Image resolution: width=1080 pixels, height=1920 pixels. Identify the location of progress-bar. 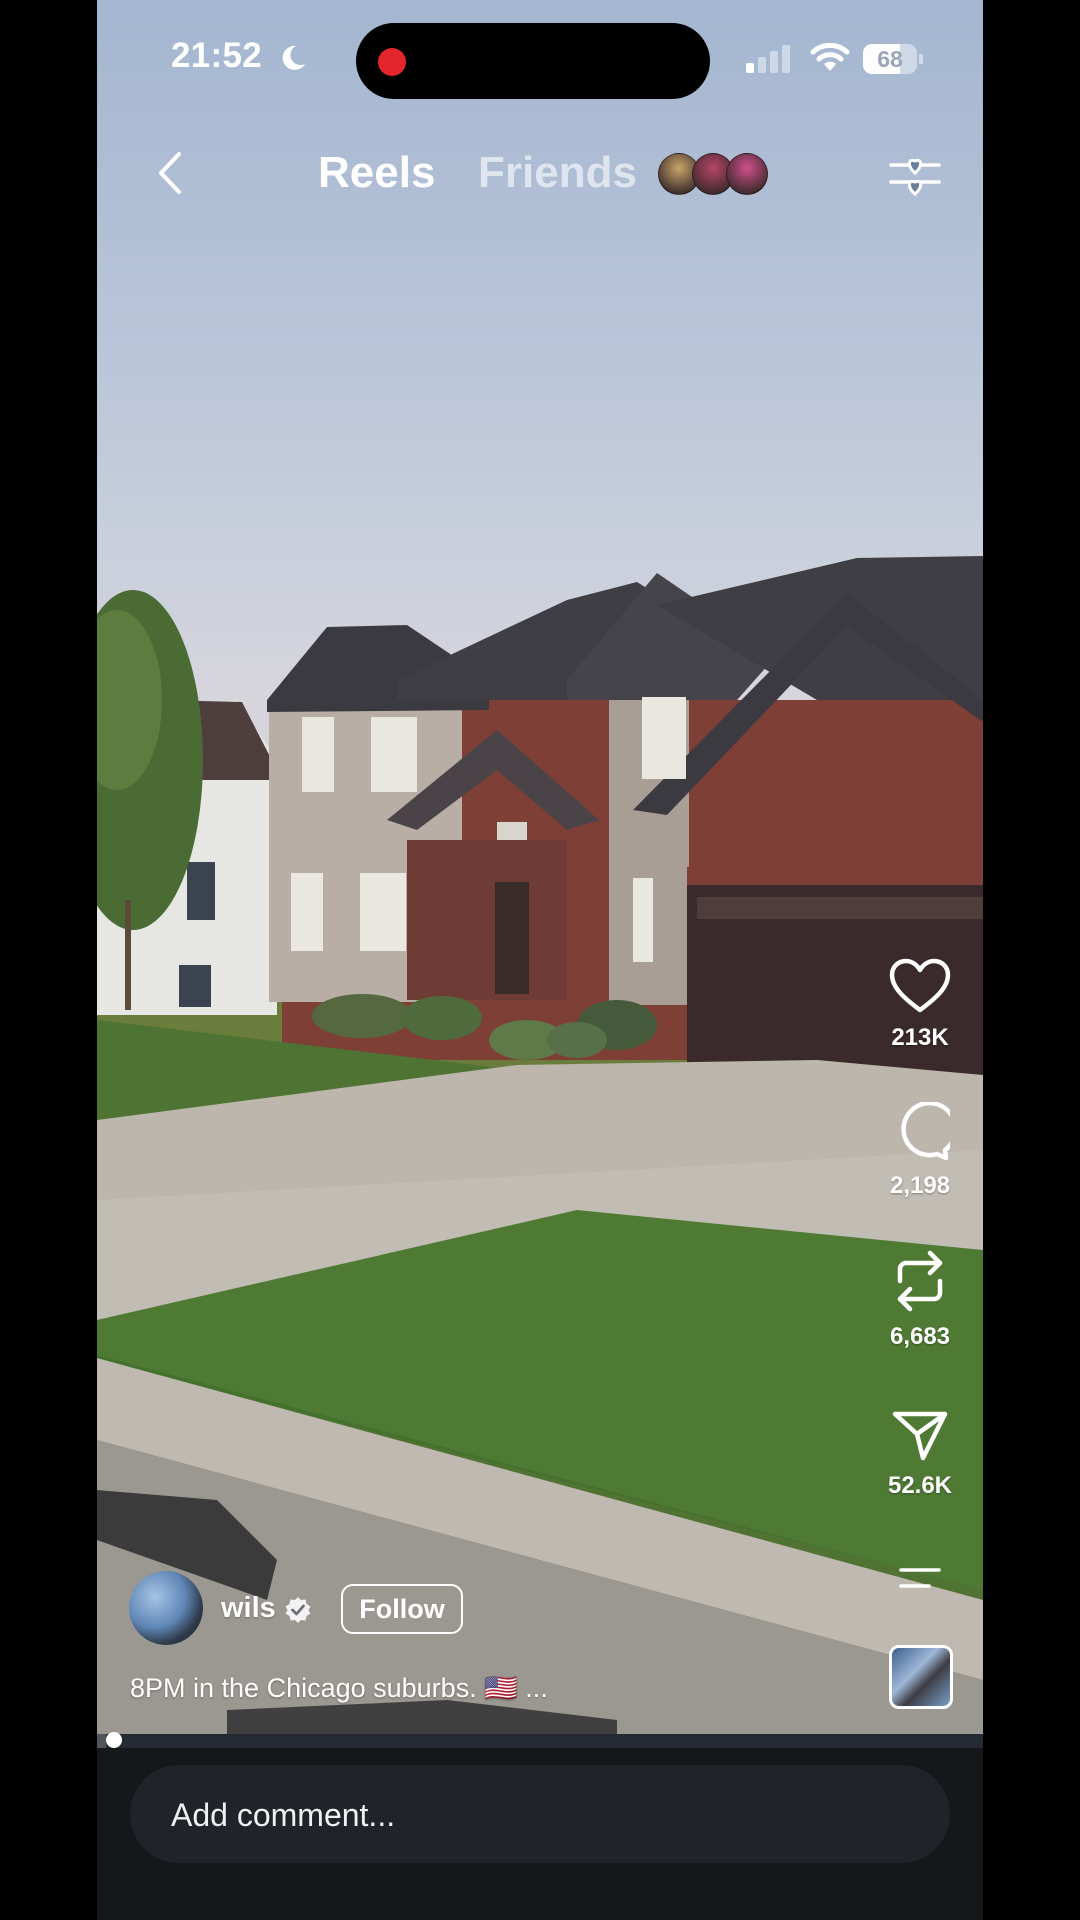
(540, 1740).